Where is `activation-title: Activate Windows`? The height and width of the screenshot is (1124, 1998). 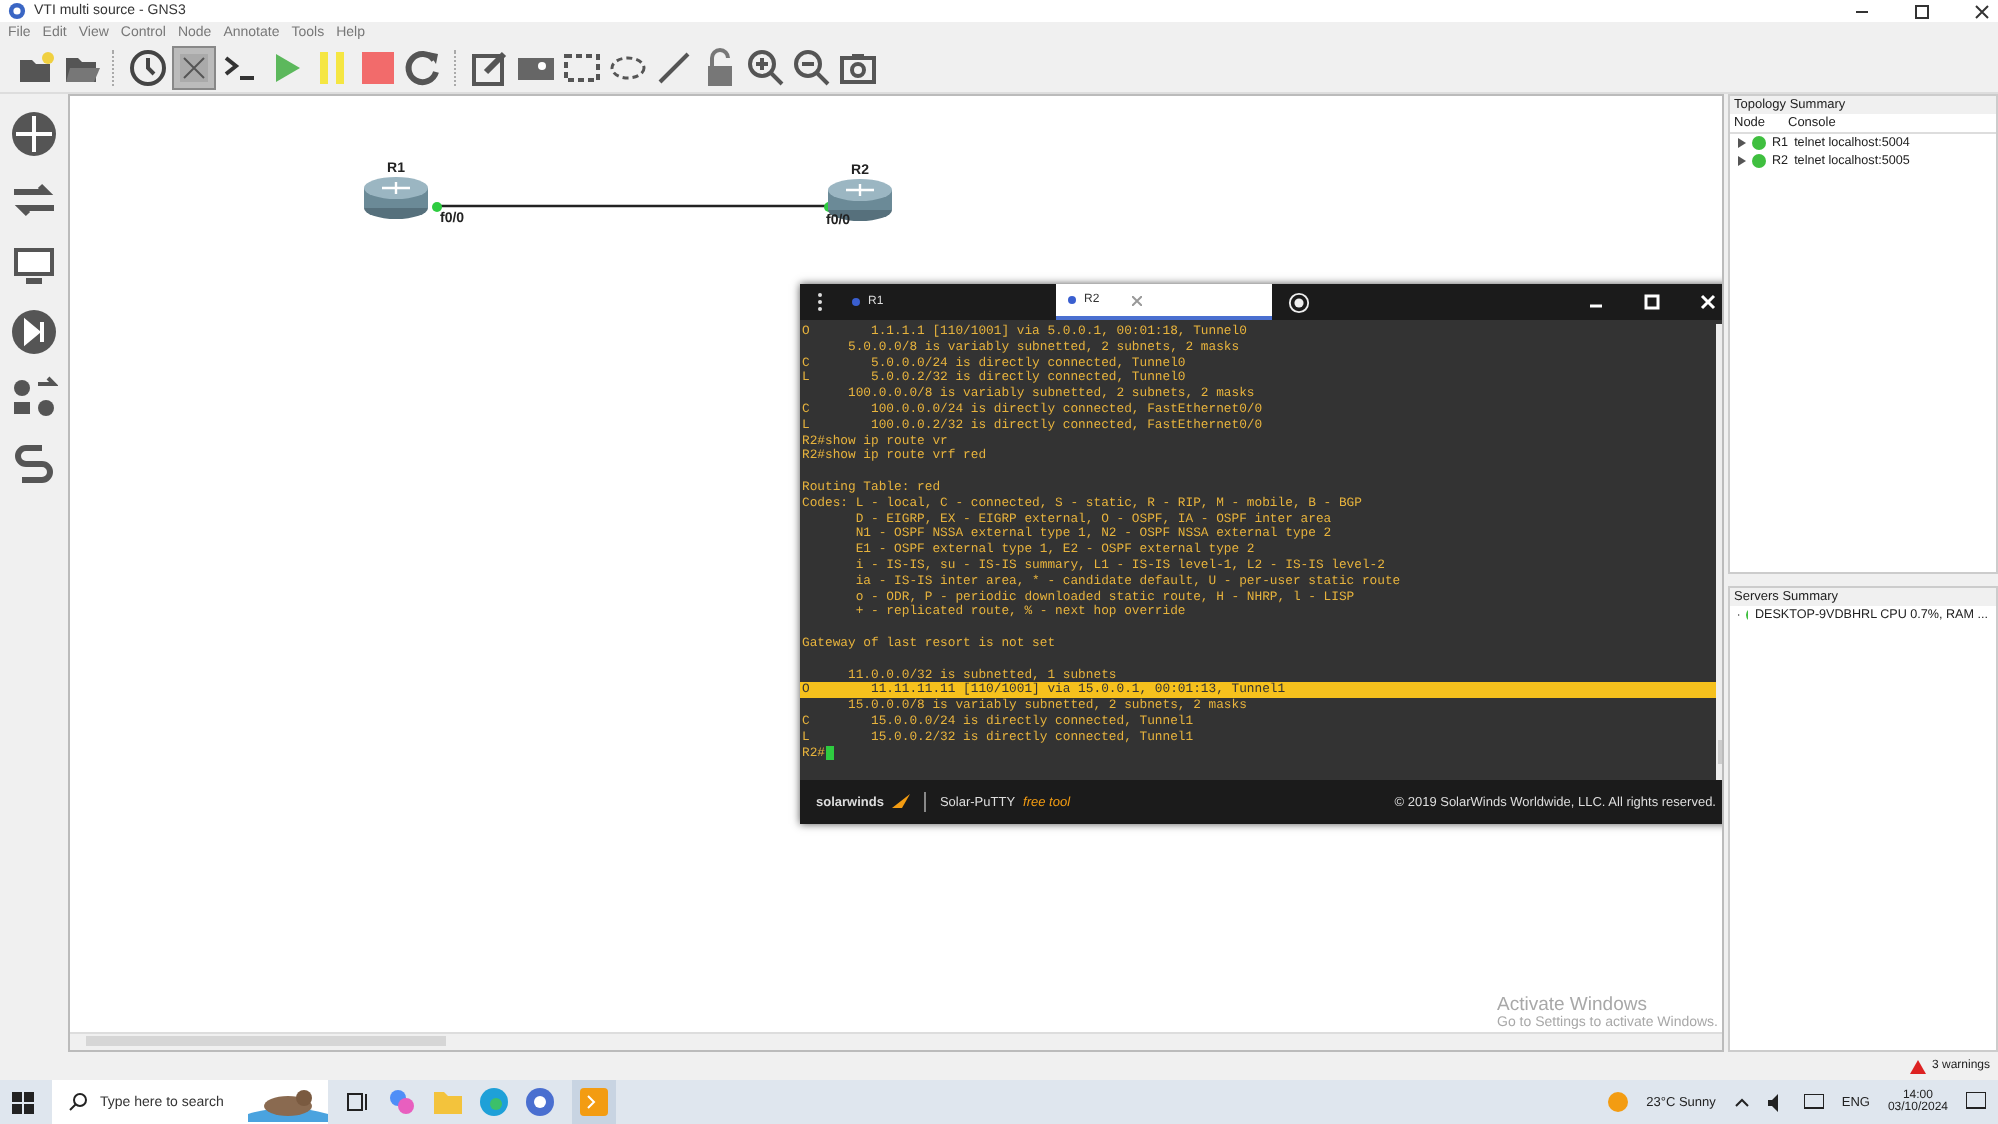
activation-title: Activate Windows is located at coordinates (1572, 1005).